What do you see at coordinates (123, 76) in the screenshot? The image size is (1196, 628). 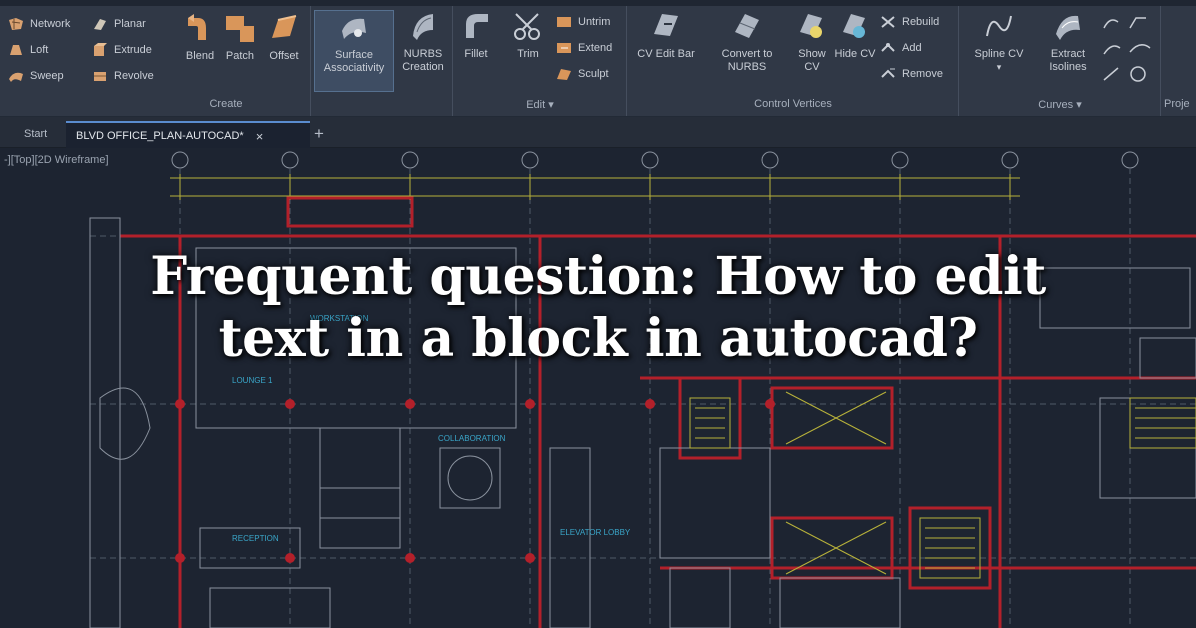 I see `revolve-button: Revolve` at bounding box center [123, 76].